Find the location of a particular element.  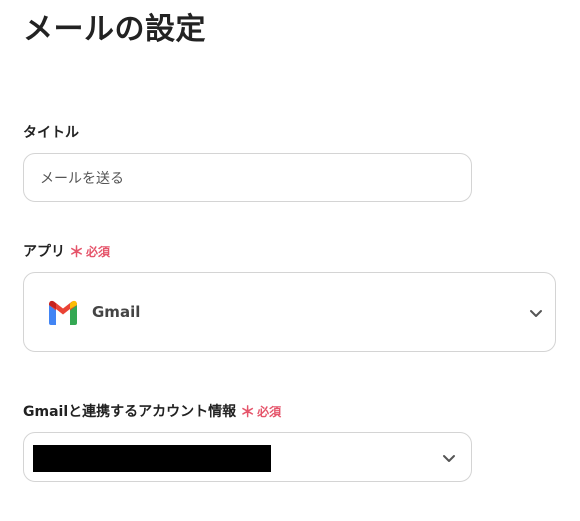

page-title: メールの設定 is located at coordinates (114, 29).